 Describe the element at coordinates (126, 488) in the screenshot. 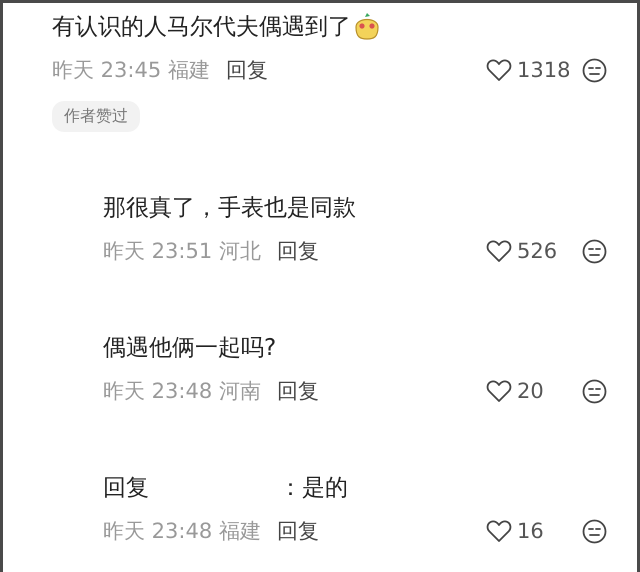

I see `reply-prefix: 回复` at that location.